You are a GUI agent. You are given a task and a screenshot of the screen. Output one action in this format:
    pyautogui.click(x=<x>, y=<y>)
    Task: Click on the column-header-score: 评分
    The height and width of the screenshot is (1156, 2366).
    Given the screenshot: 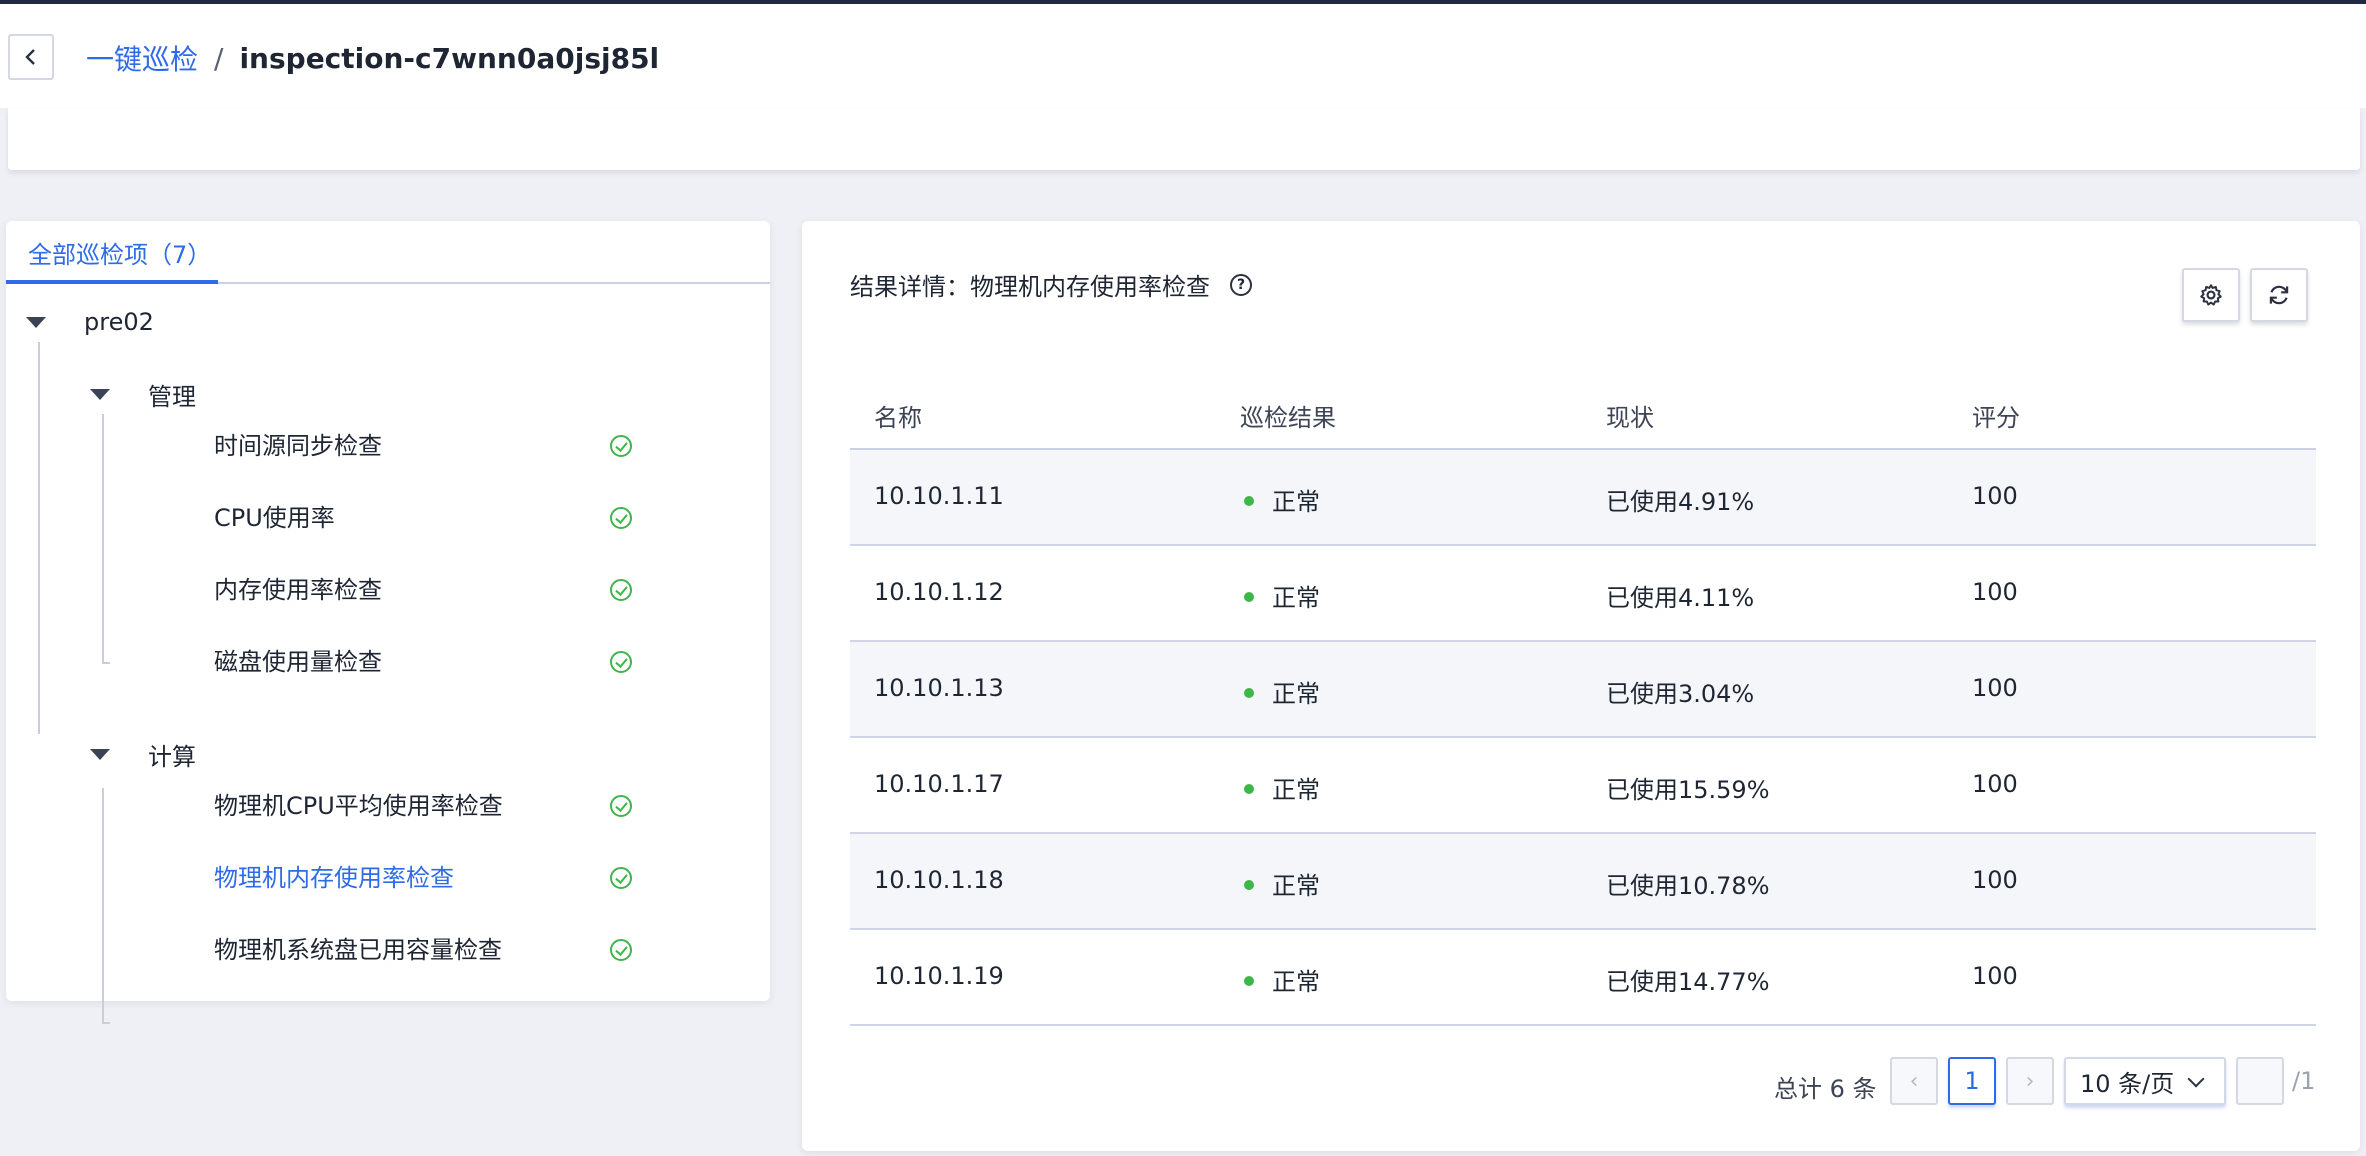 What is the action you would take?
    pyautogui.click(x=1996, y=418)
    